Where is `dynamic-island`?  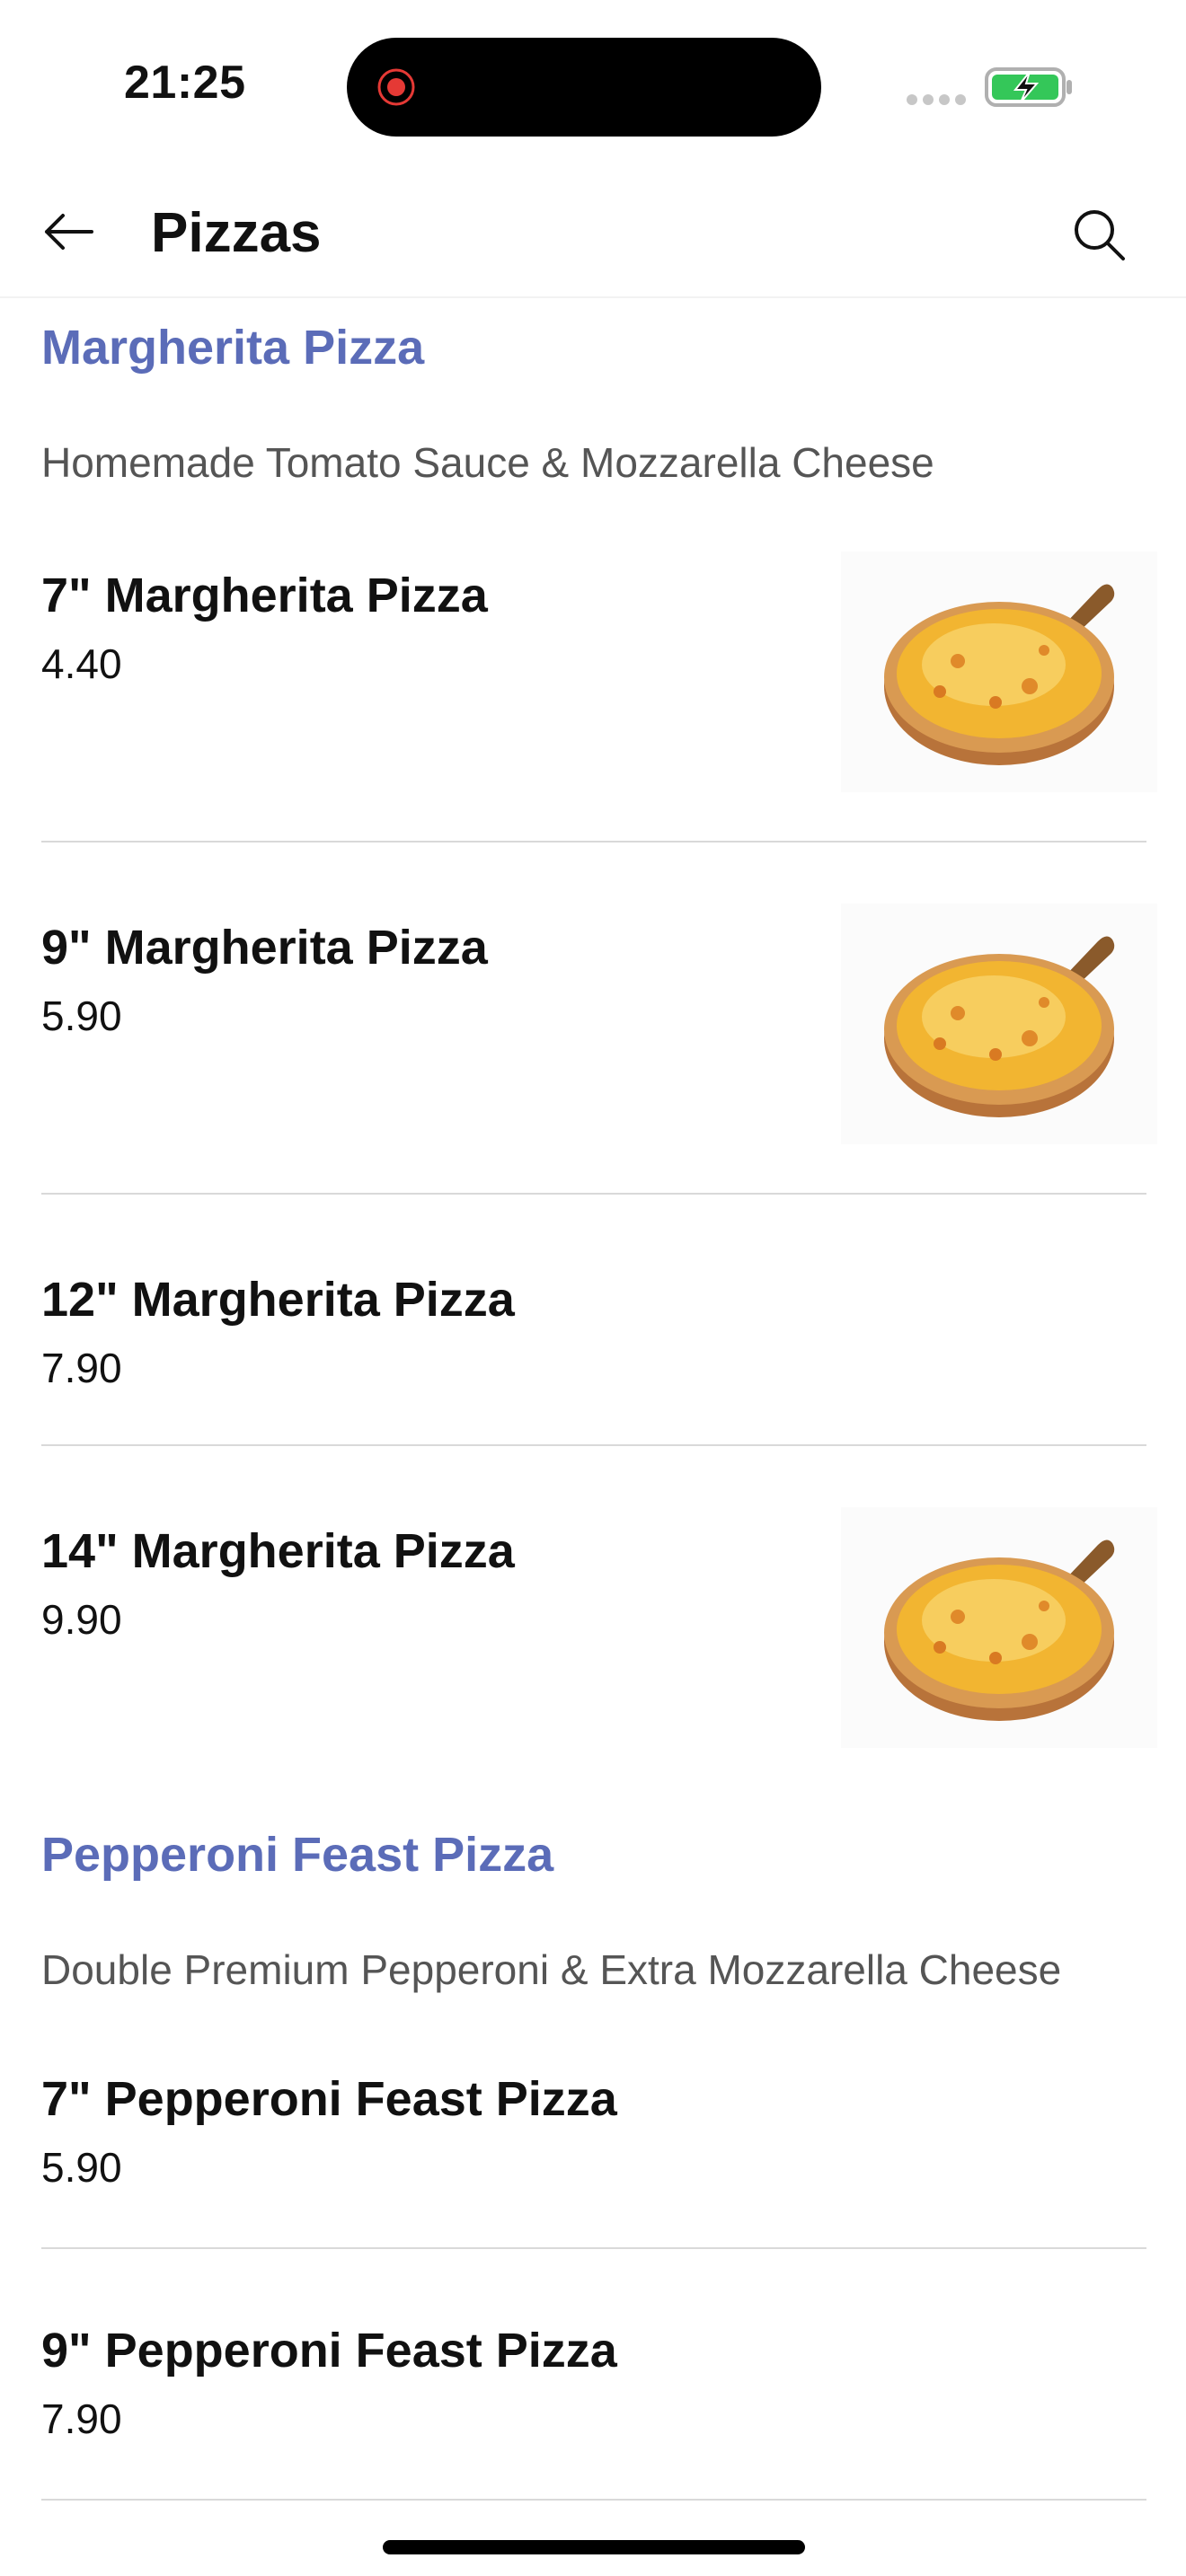 dynamic-island is located at coordinates (584, 87).